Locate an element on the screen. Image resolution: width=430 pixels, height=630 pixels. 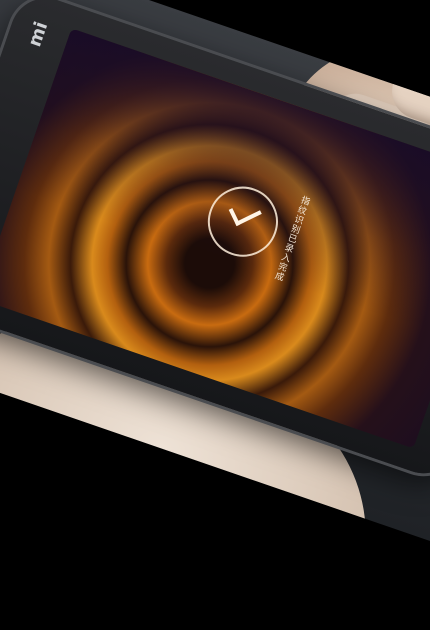
screen-status-text: 指纹识别已录入完成 is located at coordinates (291, 238).